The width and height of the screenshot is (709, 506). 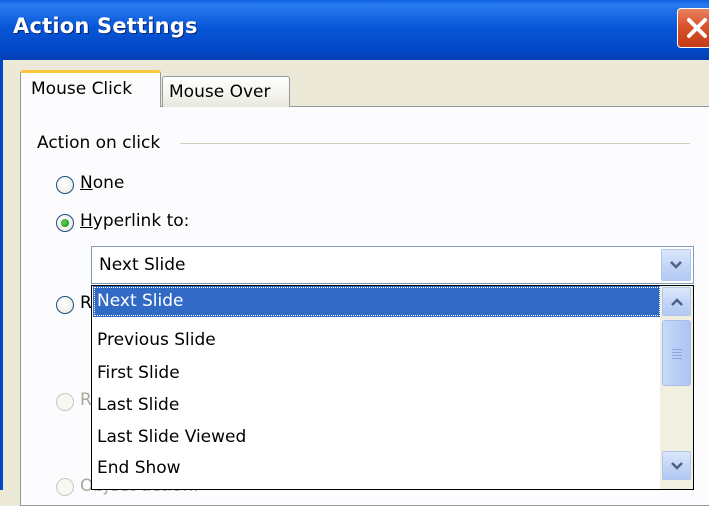 I want to click on combo-dropdown-button, so click(x=676, y=265).